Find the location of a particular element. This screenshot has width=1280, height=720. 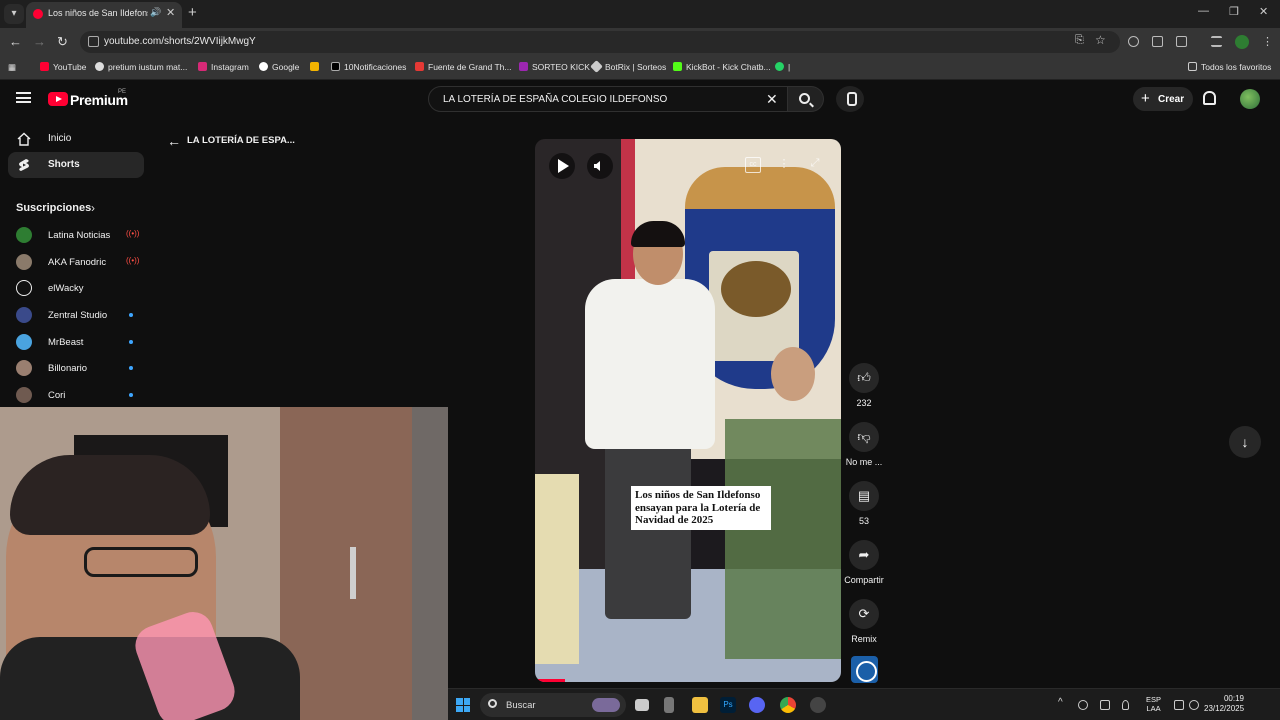

shorts-icon is located at coordinates (24, 165).